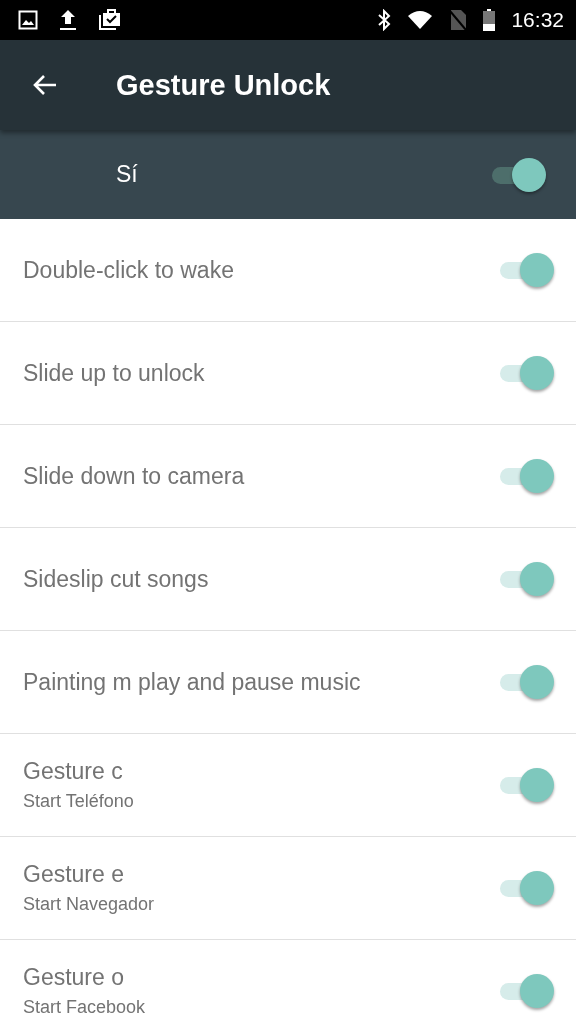 The height and width of the screenshot is (1024, 576). What do you see at coordinates (537, 20) in the screenshot?
I see `status-time: 16:32` at bounding box center [537, 20].